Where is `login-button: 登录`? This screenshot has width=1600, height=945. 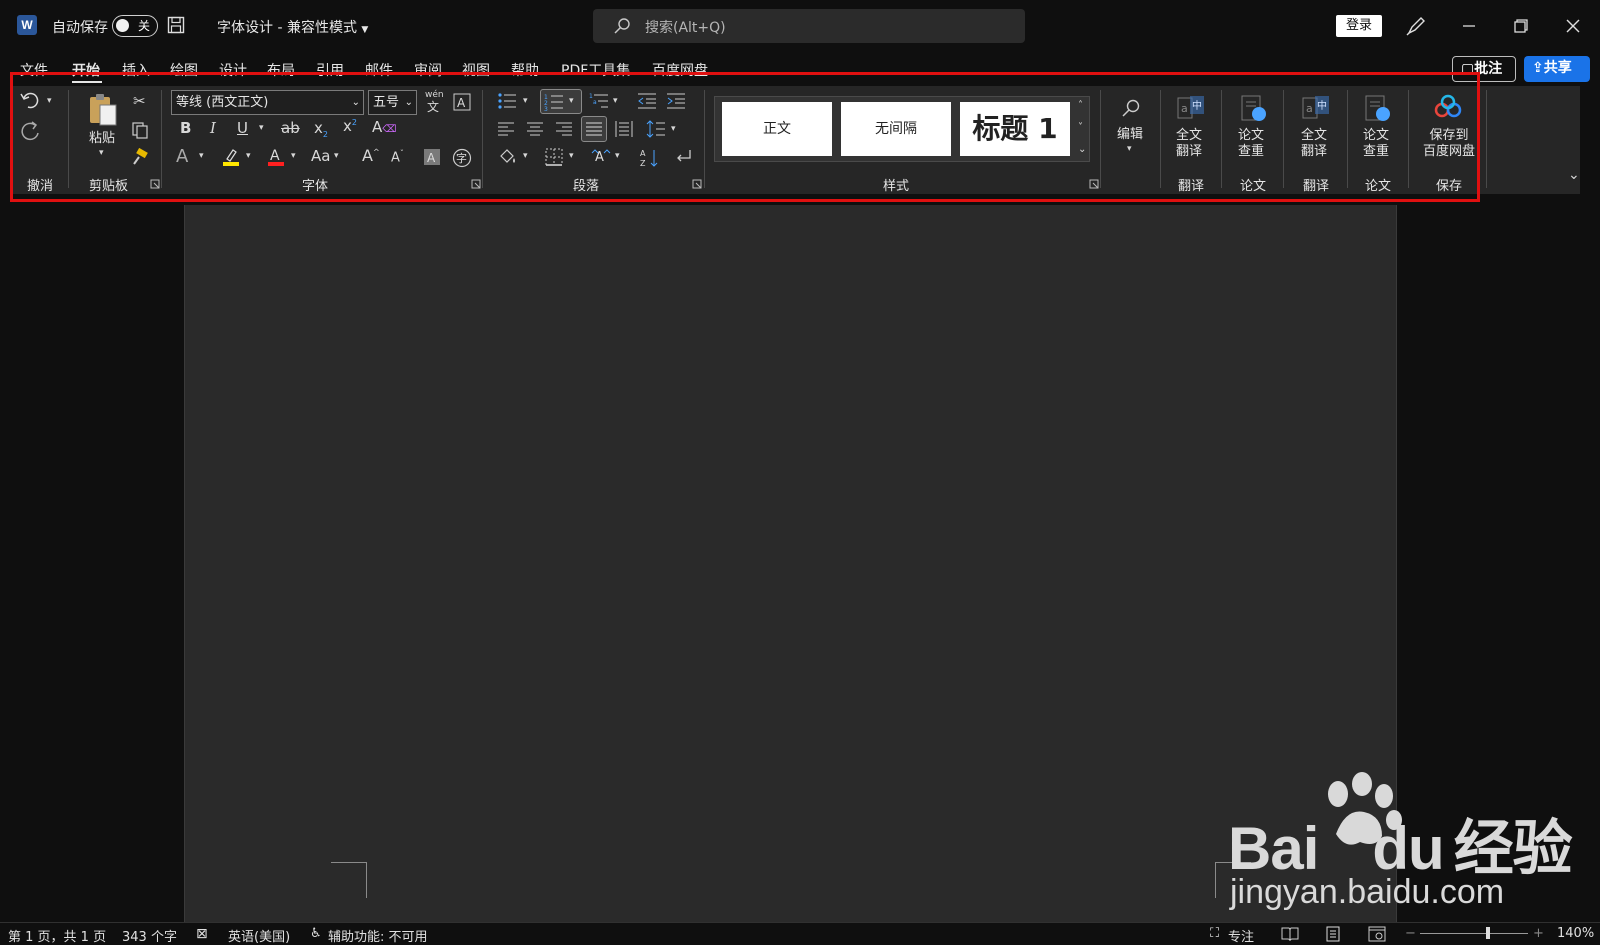
login-button: 登录 is located at coordinates (1359, 26).